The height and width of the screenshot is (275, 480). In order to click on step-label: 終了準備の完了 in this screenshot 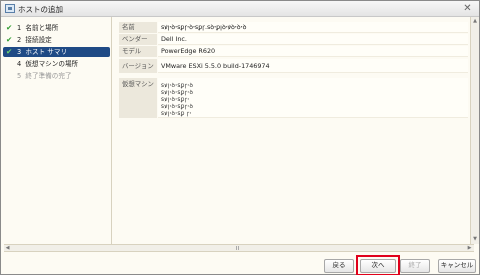, I will do `click(48, 76)`.